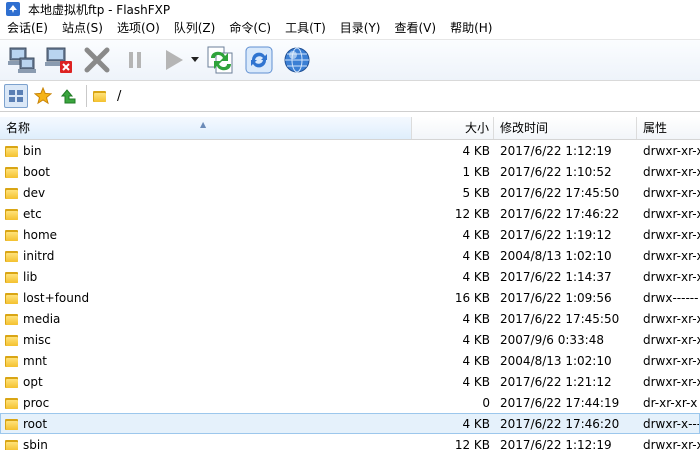  I want to click on file-name: home, so click(40, 234).